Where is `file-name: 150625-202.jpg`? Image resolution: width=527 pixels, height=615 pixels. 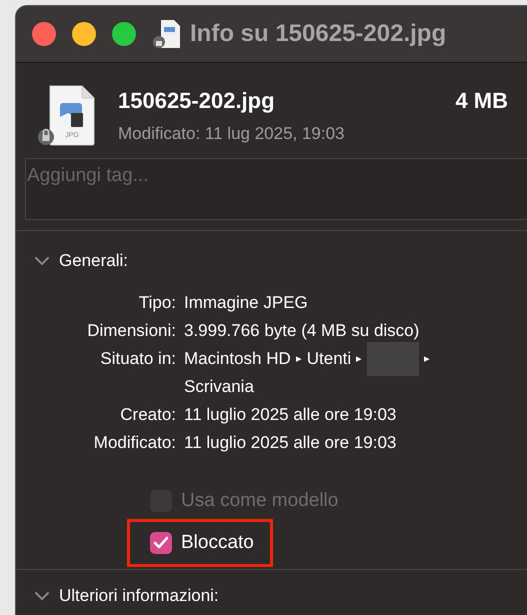
file-name: 150625-202.jpg is located at coordinates (196, 101).